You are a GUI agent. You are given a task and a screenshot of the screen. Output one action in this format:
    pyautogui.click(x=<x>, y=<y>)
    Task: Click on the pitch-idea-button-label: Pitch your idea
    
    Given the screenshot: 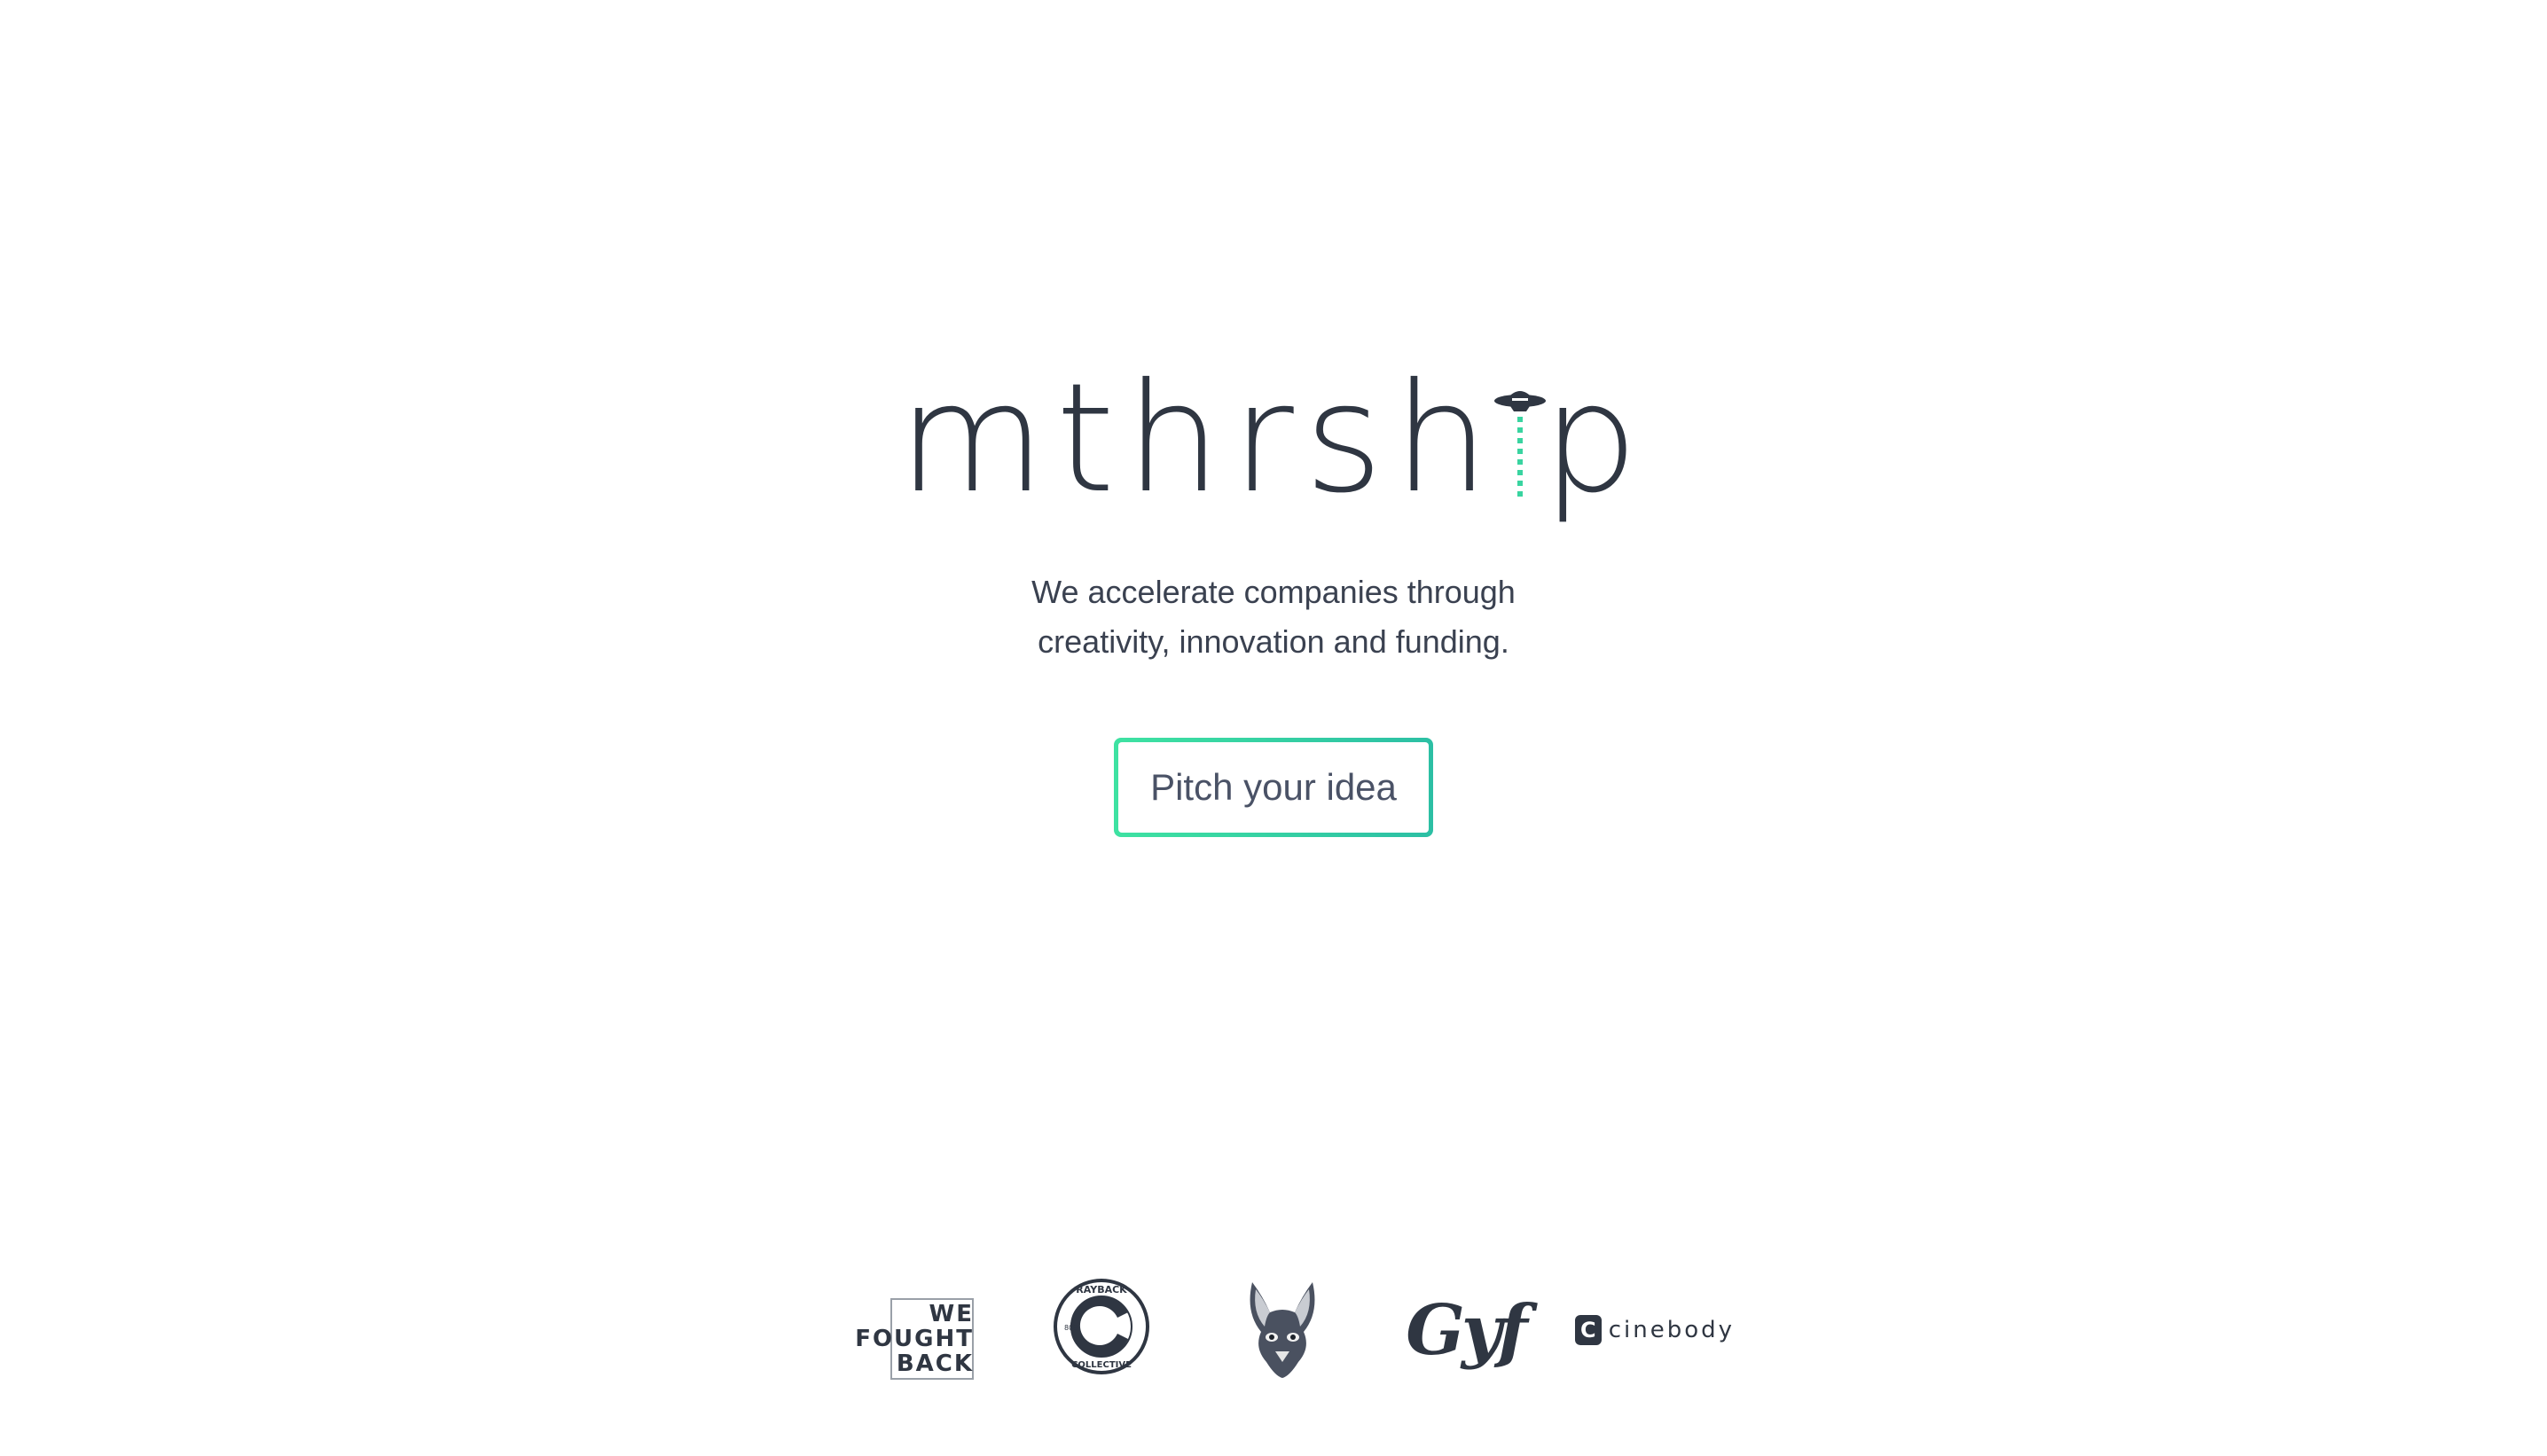 What is the action you would take?
    pyautogui.click(x=1273, y=787)
    